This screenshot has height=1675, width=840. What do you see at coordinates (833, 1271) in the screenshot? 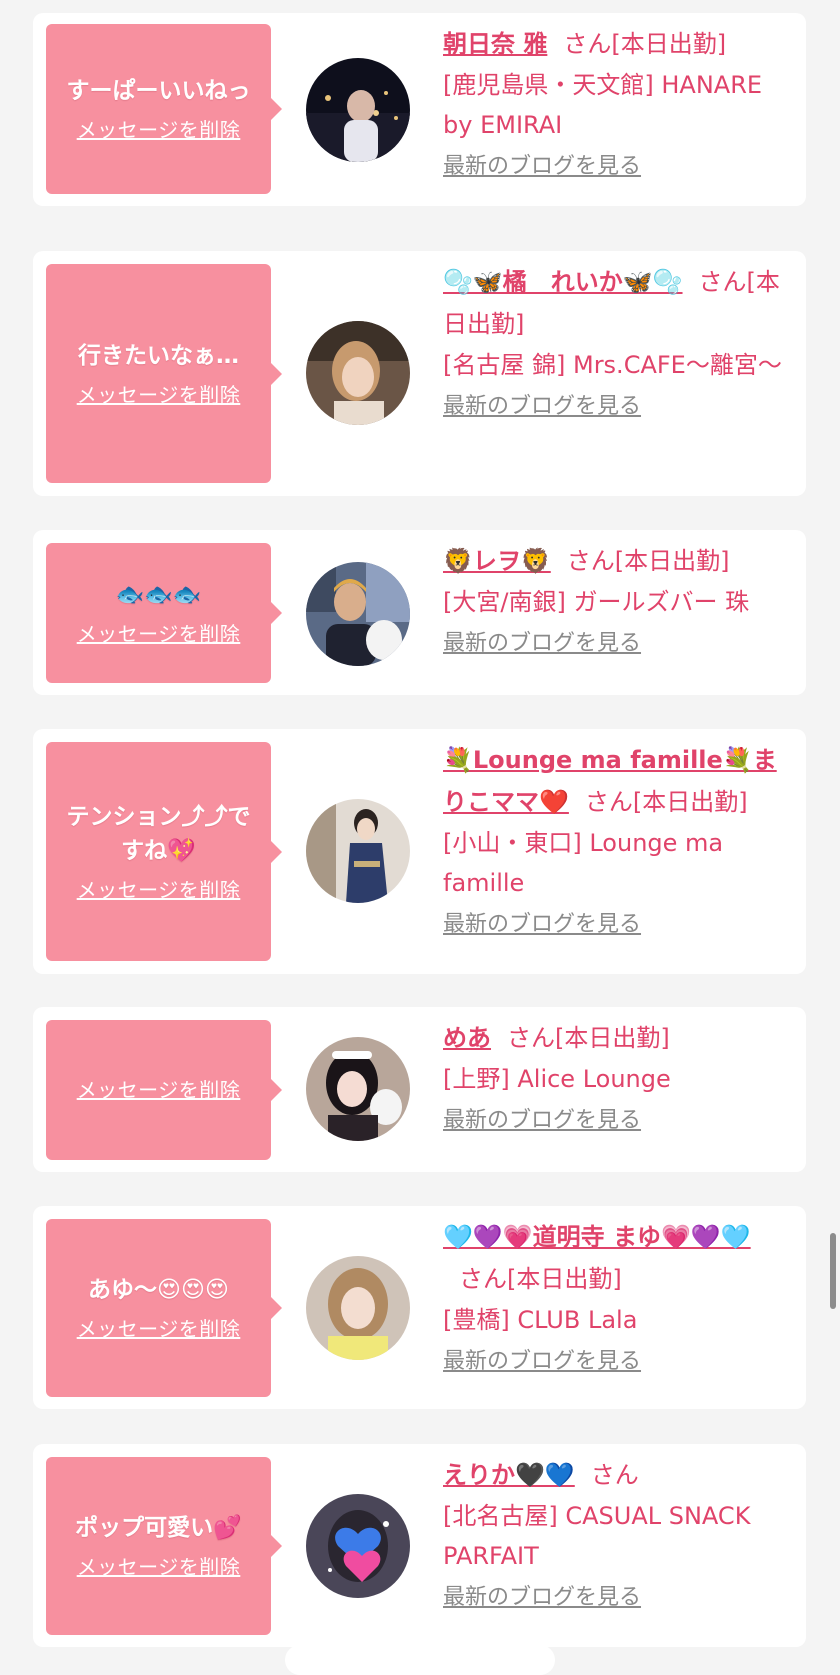
I see `scrollbar` at bounding box center [833, 1271].